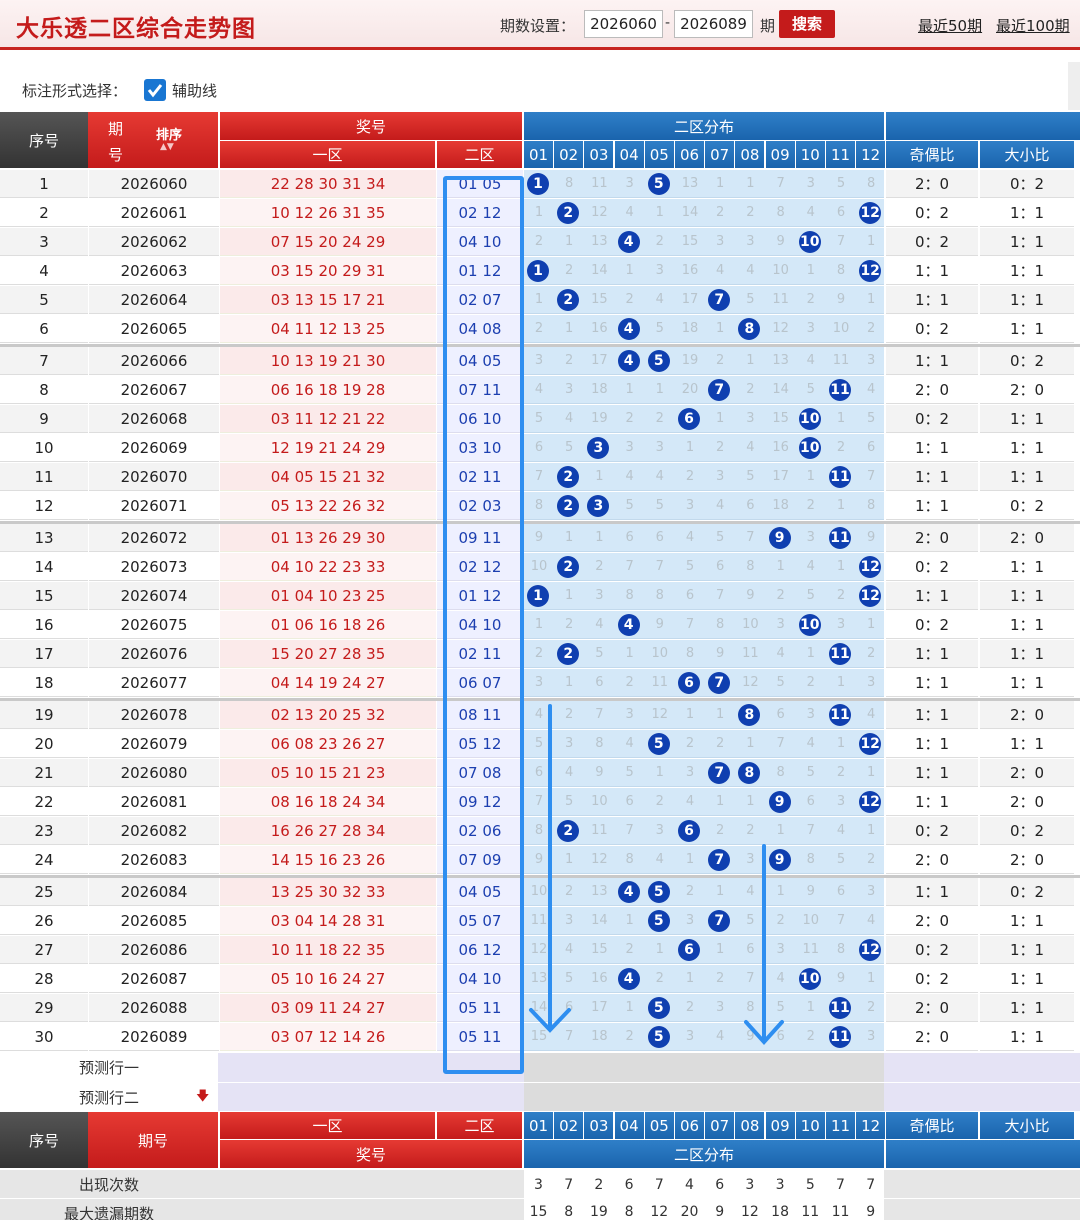  I want to click on annotation-arrows, so click(656, 874).